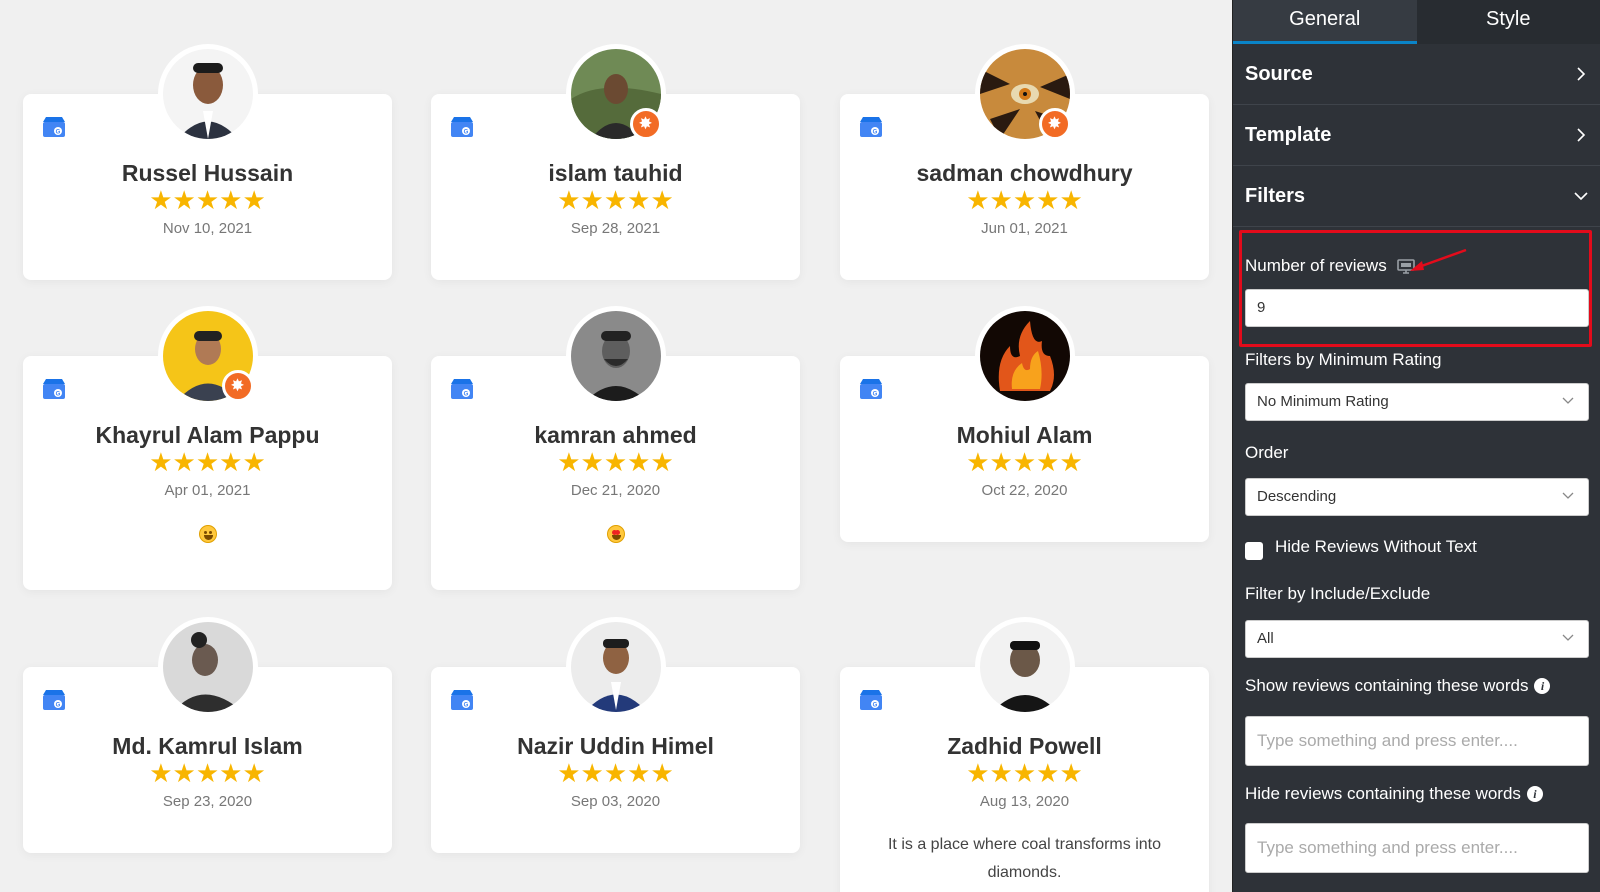 Image resolution: width=1600 pixels, height=892 pixels. I want to click on review-date: Sep 23, 2020, so click(207, 801).